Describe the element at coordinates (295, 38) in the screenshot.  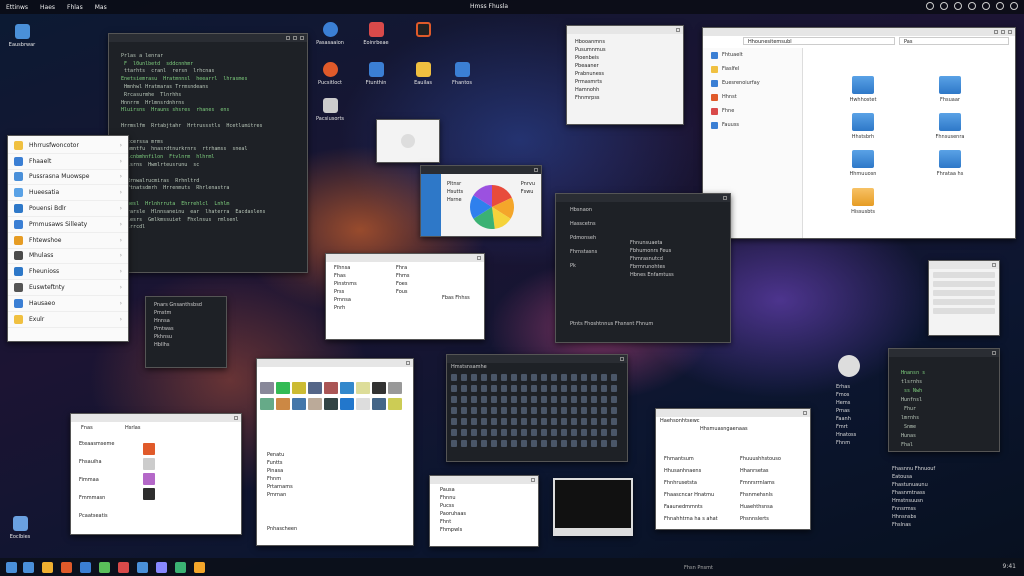
I see `maximize-icon` at that location.